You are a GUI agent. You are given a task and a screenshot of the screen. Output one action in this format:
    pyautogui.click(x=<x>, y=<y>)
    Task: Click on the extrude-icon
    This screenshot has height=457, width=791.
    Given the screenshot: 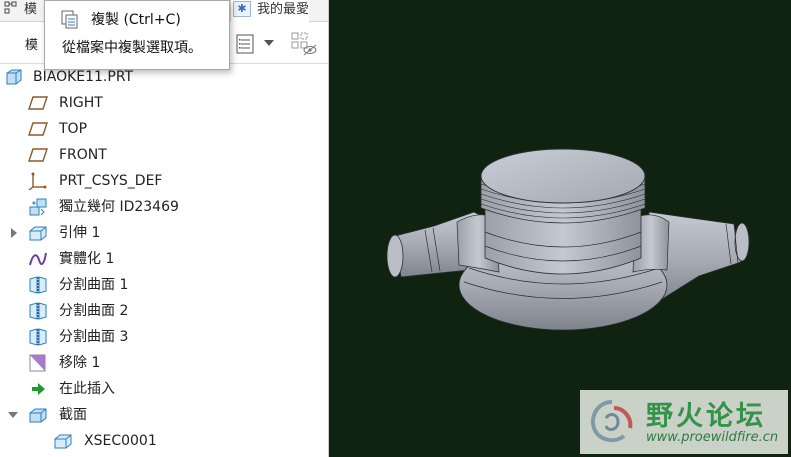 What is the action you would take?
    pyautogui.click(x=38, y=233)
    